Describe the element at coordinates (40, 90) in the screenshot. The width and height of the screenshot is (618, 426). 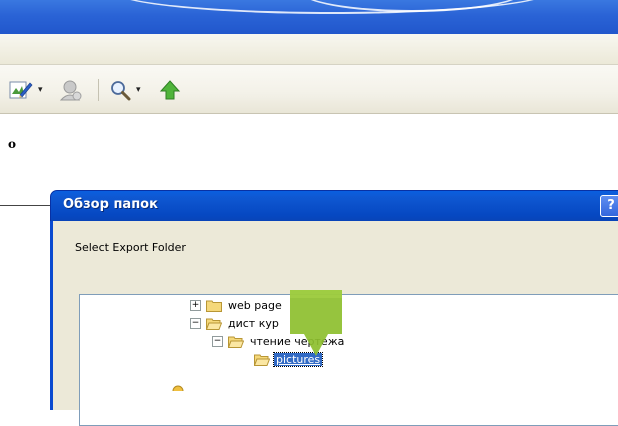
I see `edit-dropdown-arrow: ▾` at that location.